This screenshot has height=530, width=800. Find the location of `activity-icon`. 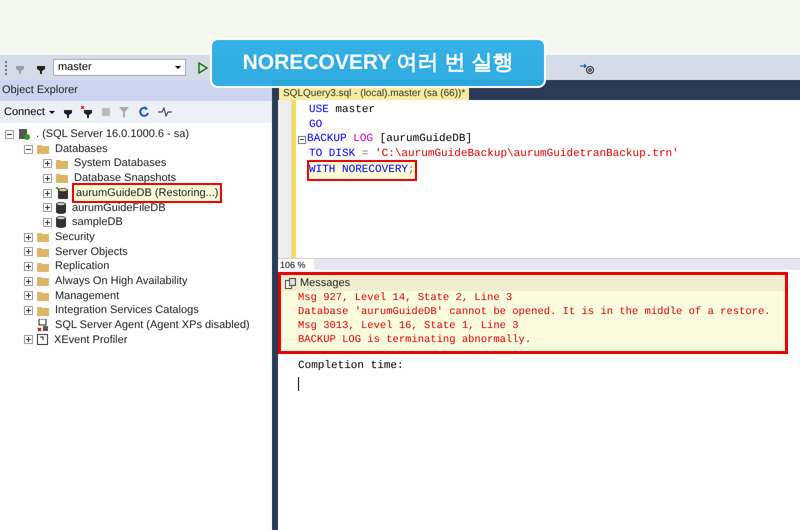

activity-icon is located at coordinates (165, 112).